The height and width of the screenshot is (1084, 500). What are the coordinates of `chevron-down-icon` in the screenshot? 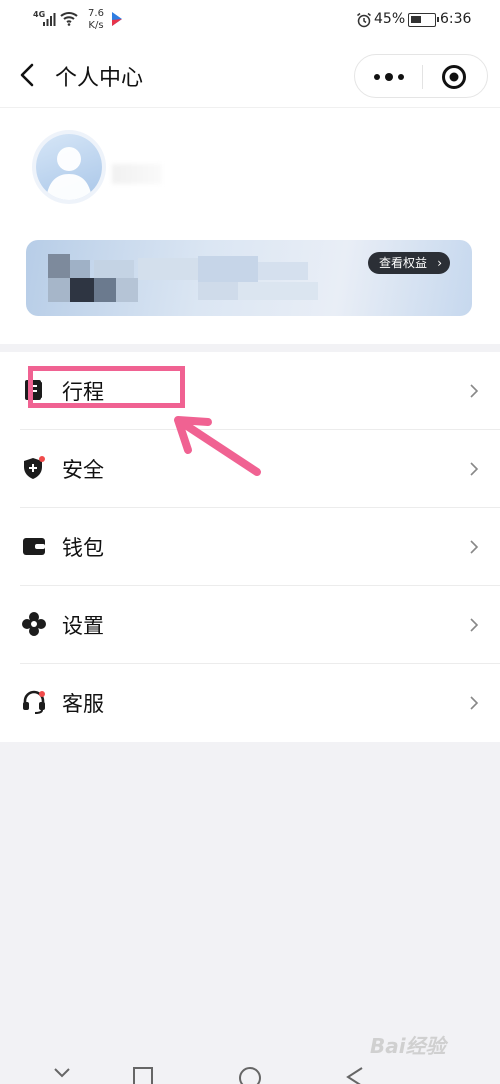 It's located at (62, 1073).